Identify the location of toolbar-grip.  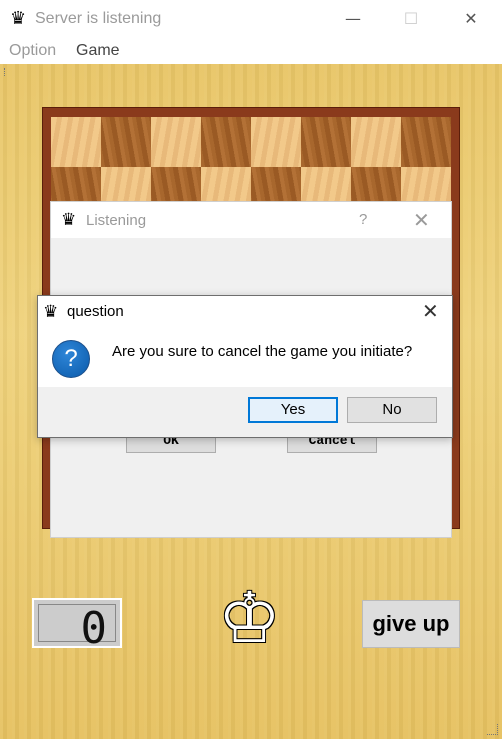
(6, 72).